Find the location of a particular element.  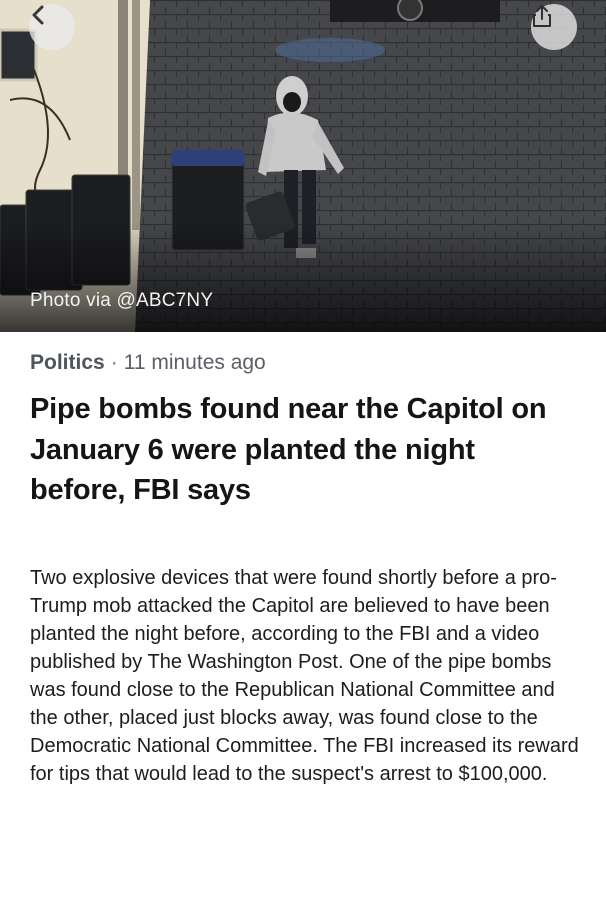

share-button is located at coordinates (554, 27).